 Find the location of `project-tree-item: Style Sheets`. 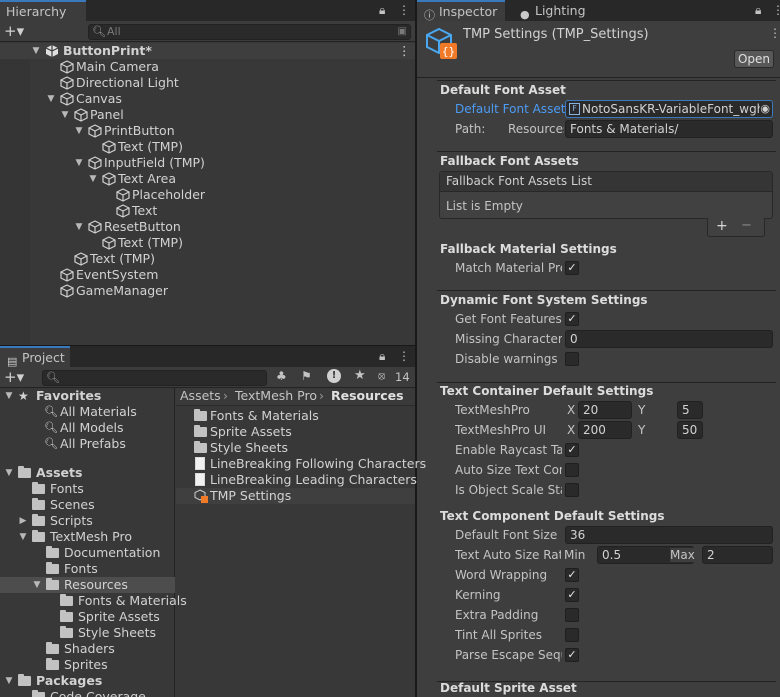

project-tree-item: Style Sheets is located at coordinates (87, 633).